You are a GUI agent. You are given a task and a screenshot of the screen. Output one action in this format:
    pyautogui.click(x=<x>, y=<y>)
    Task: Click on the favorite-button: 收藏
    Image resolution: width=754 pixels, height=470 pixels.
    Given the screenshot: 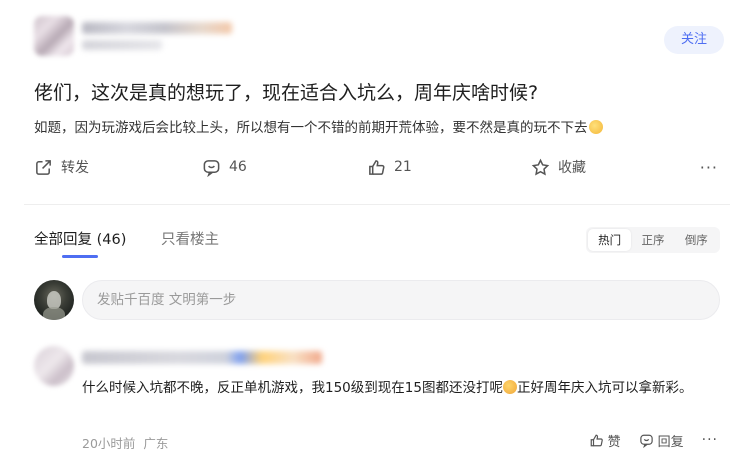 What is the action you would take?
    pyautogui.click(x=558, y=167)
    